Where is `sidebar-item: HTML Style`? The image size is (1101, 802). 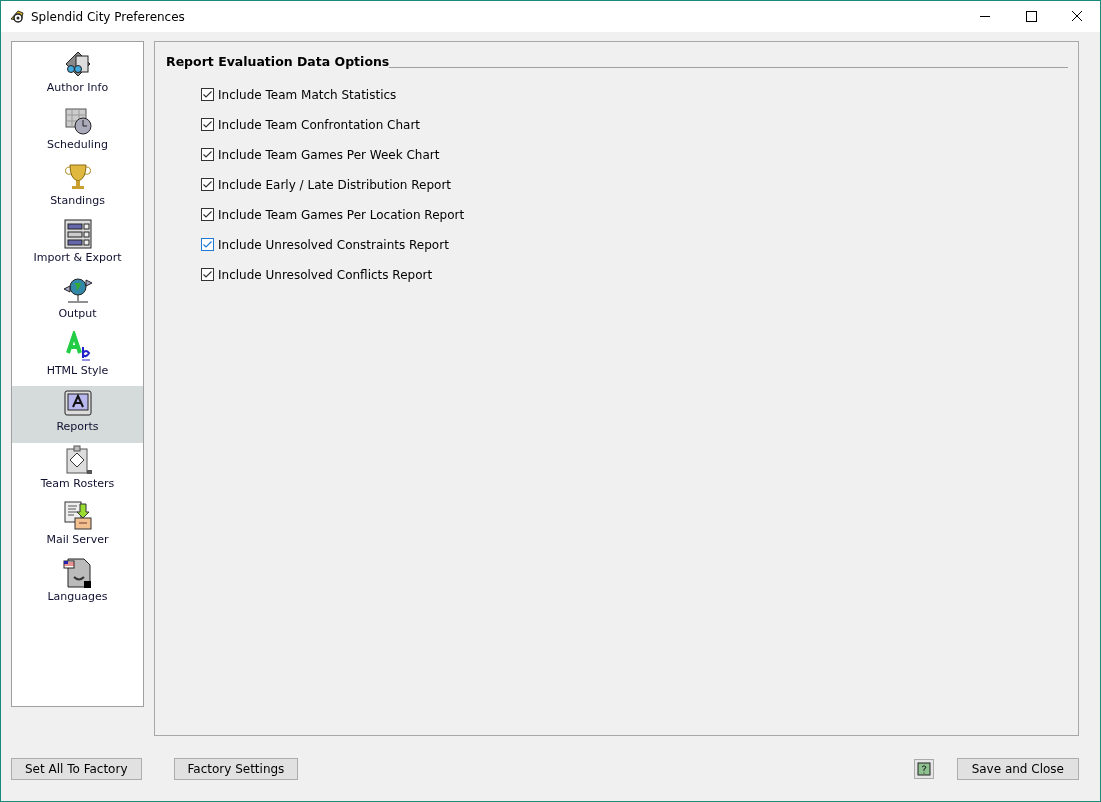
sidebar-item: HTML Style is located at coordinates (77, 357).